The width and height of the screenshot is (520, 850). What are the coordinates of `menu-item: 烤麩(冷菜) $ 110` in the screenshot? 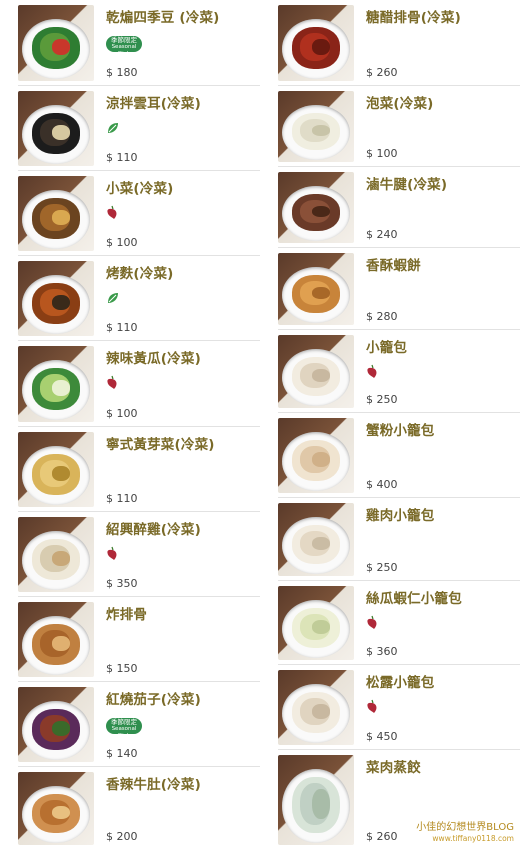 It's located at (130, 298).